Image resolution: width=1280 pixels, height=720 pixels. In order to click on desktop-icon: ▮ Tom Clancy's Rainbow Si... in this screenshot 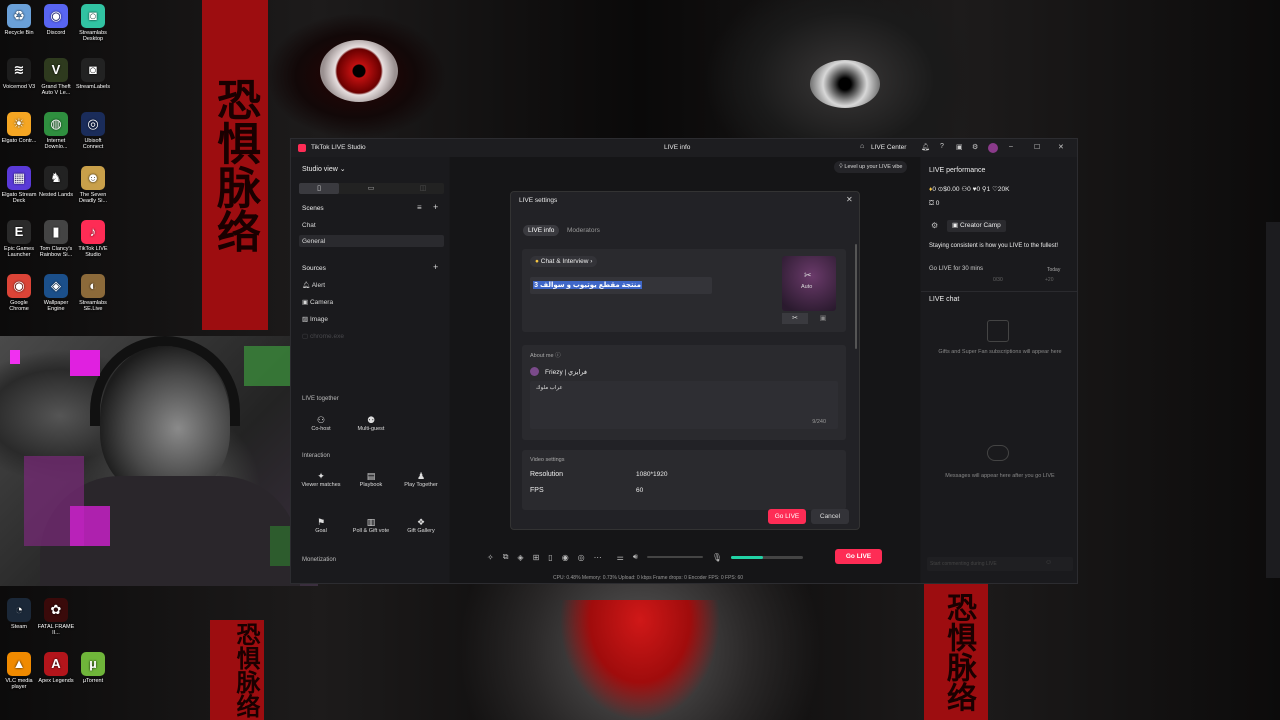, I will do `click(56, 239)`.